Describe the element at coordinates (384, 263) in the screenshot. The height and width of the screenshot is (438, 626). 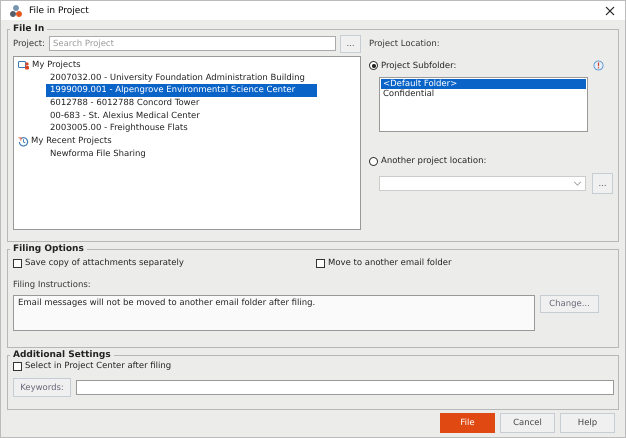
I see `checkbox: Move to another email folder` at that location.